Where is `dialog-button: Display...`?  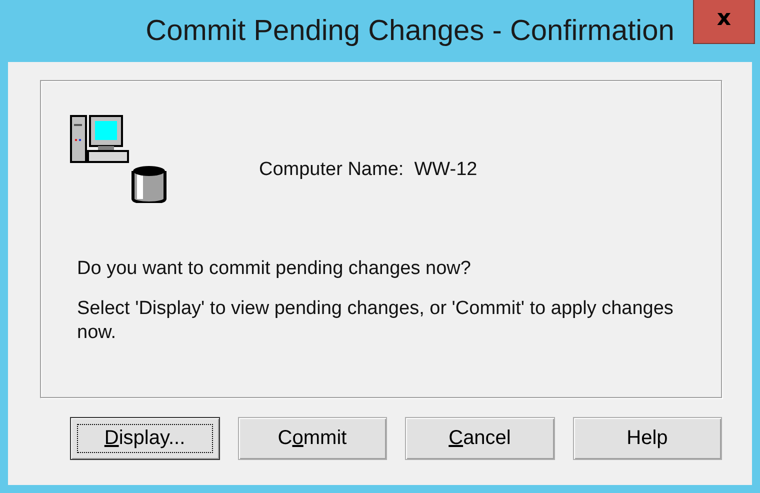 dialog-button: Display... is located at coordinates (145, 438).